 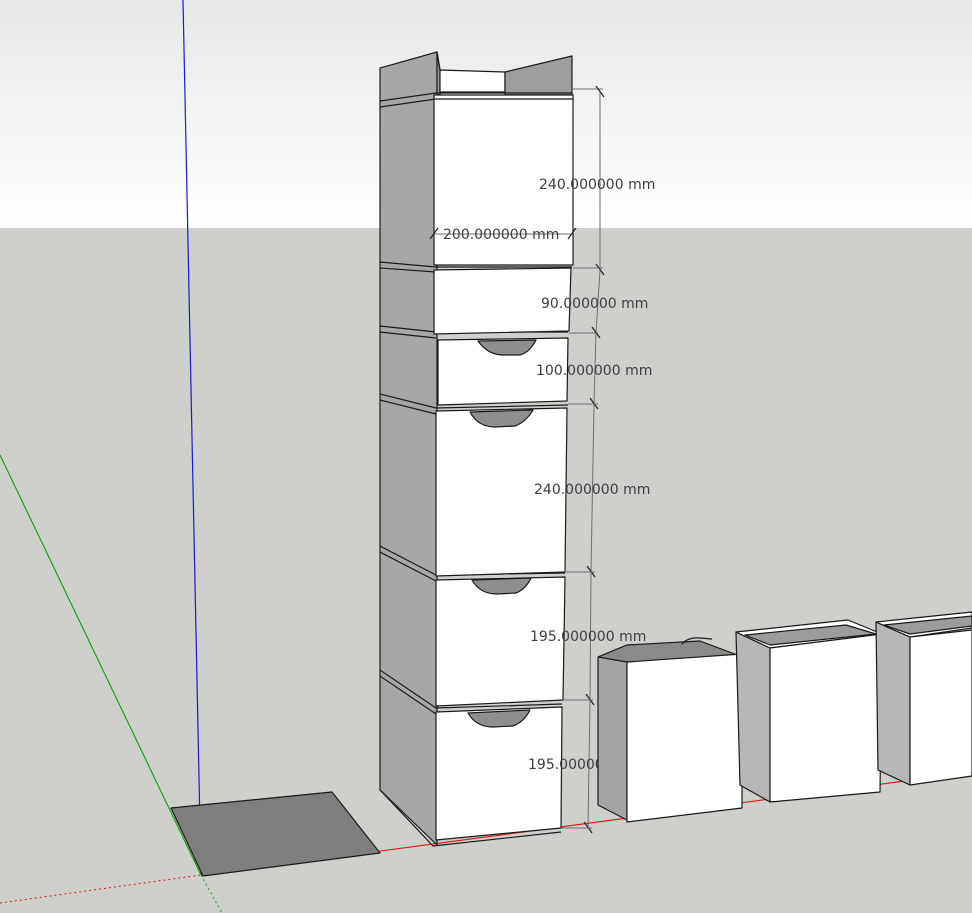 I want to click on dim-drawer-4-height: 195.000000 mm, so click(x=588, y=637).